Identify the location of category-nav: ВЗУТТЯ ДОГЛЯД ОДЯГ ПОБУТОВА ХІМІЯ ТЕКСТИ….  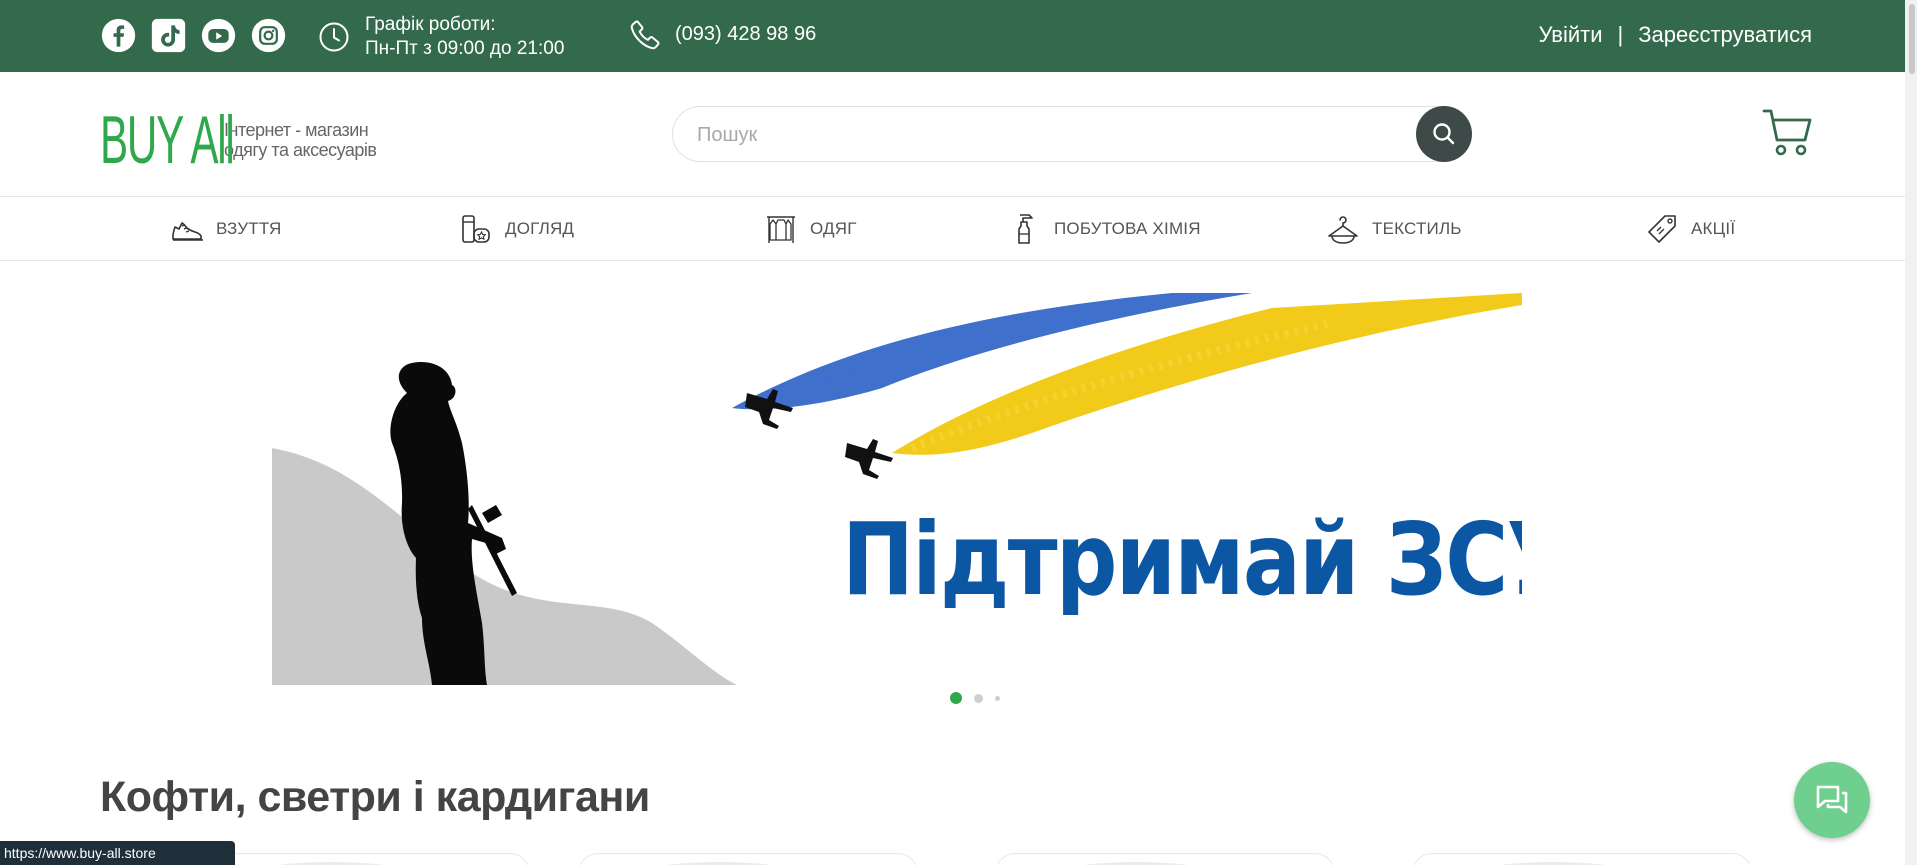
(952, 229).